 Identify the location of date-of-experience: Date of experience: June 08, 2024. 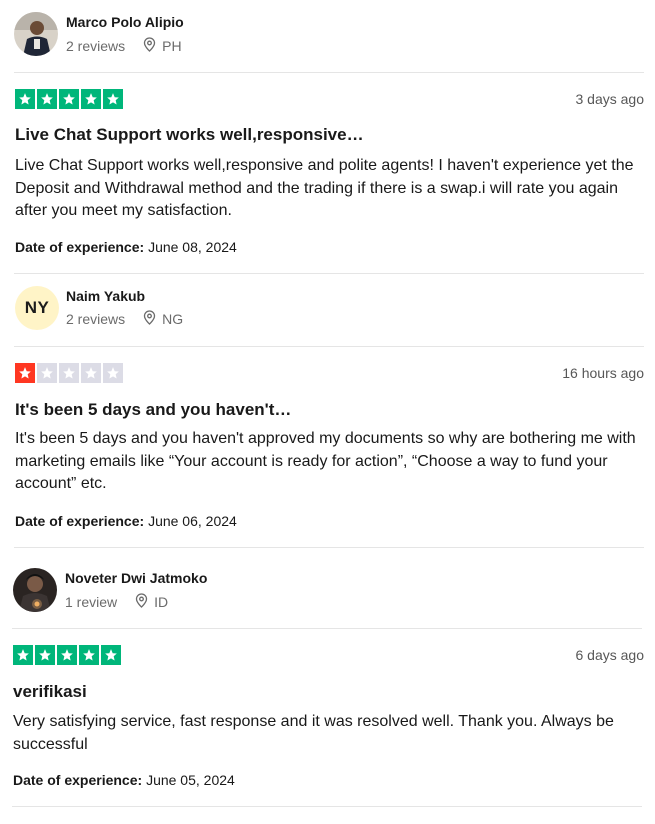
(126, 247).